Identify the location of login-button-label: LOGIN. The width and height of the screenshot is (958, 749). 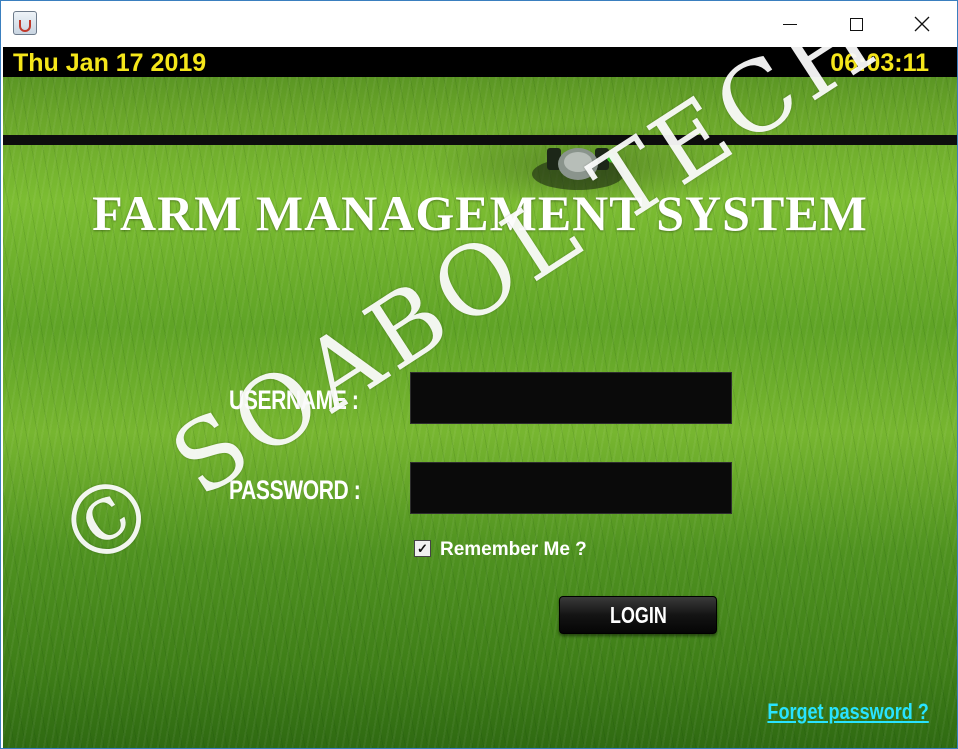
(638, 614).